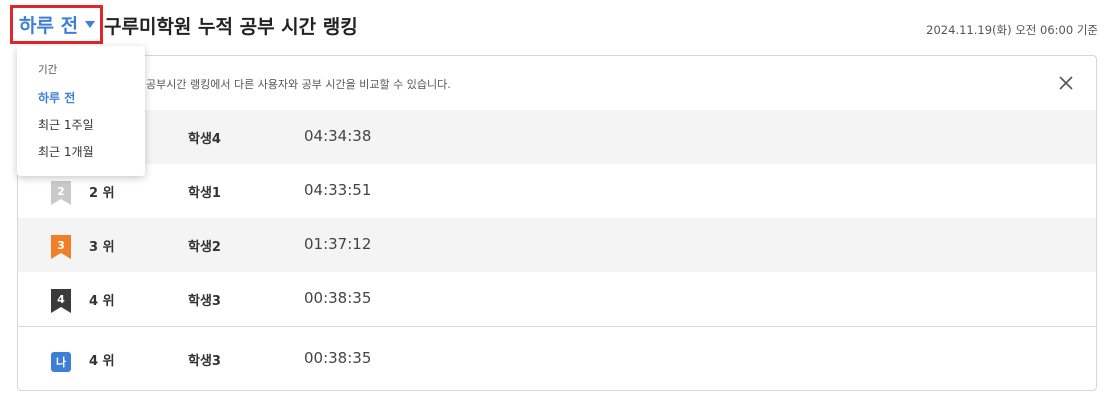 The width and height of the screenshot is (1116, 411). What do you see at coordinates (557, 191) in the screenshot?
I see `ranking-row: 2 2 위 학생1 04:33:51` at bounding box center [557, 191].